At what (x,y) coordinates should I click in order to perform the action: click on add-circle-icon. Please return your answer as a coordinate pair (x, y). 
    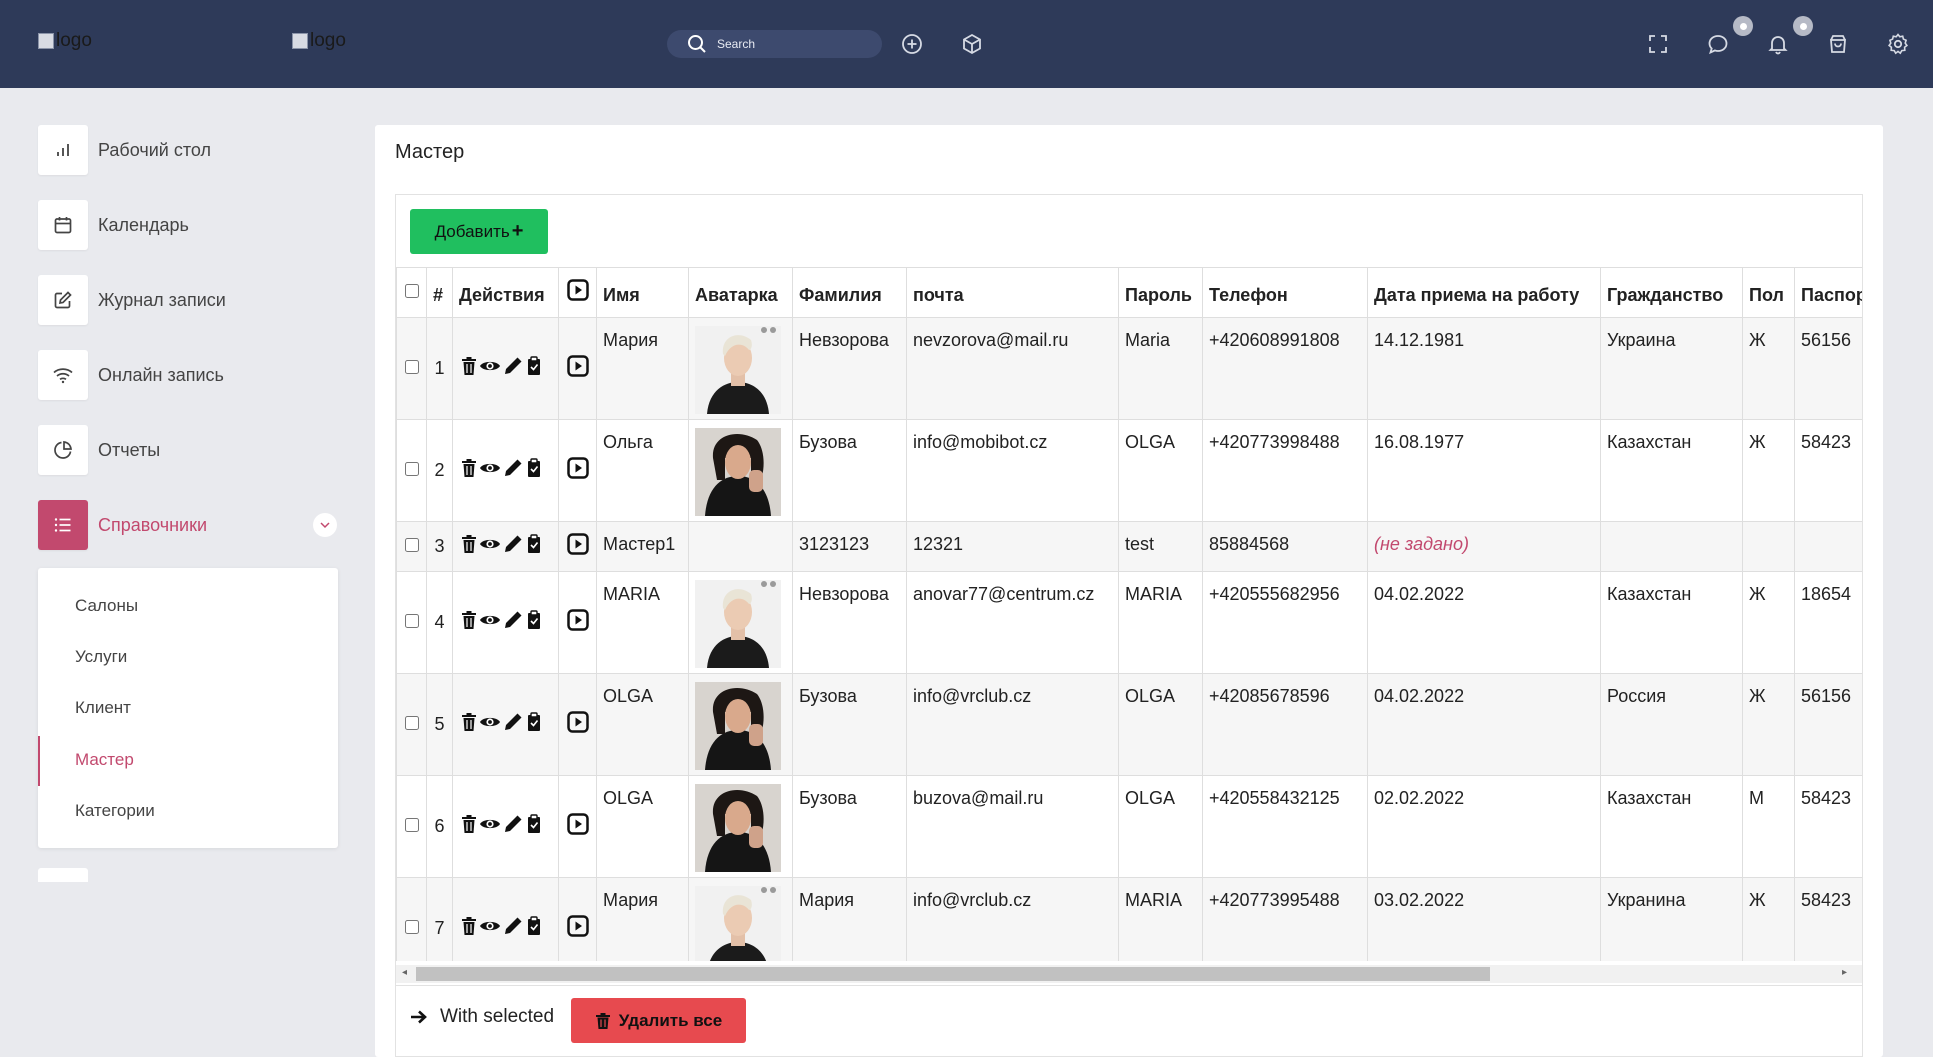
    Looking at the image, I should click on (912, 44).